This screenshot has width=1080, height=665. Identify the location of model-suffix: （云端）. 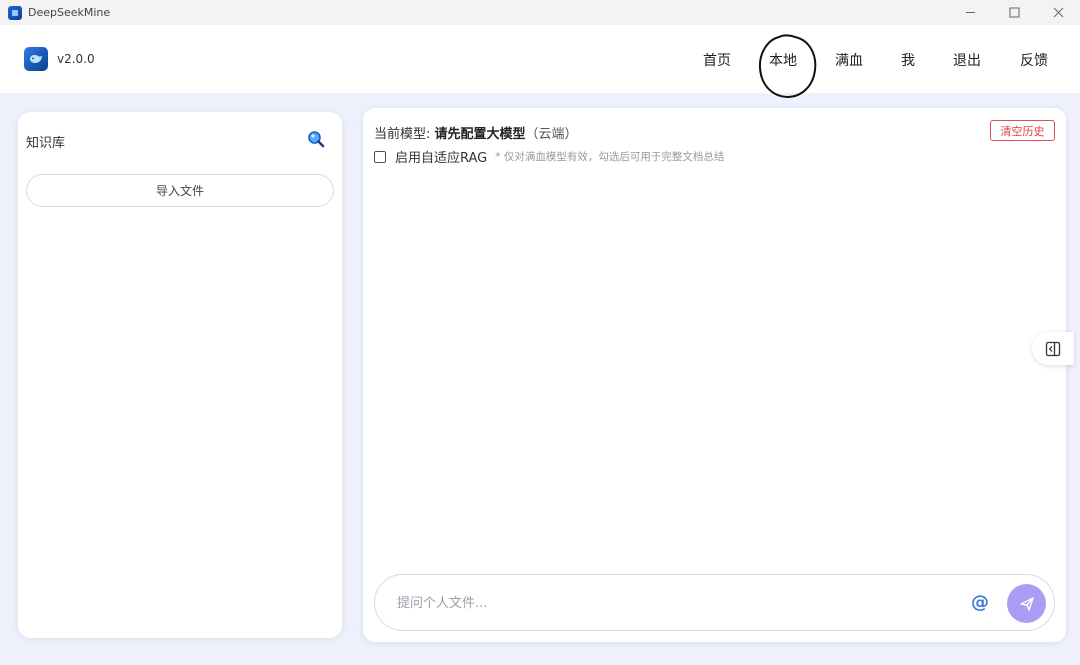
(551, 134).